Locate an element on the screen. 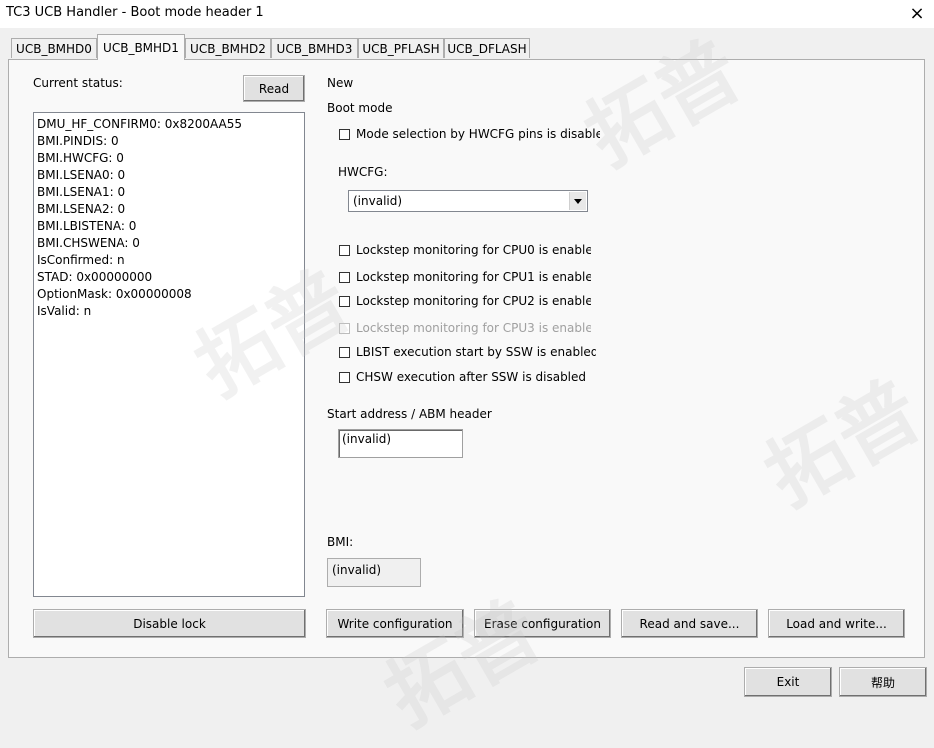 Image resolution: width=934 pixels, height=748 pixels. hwcfg-label: HWCFG: is located at coordinates (363, 172).